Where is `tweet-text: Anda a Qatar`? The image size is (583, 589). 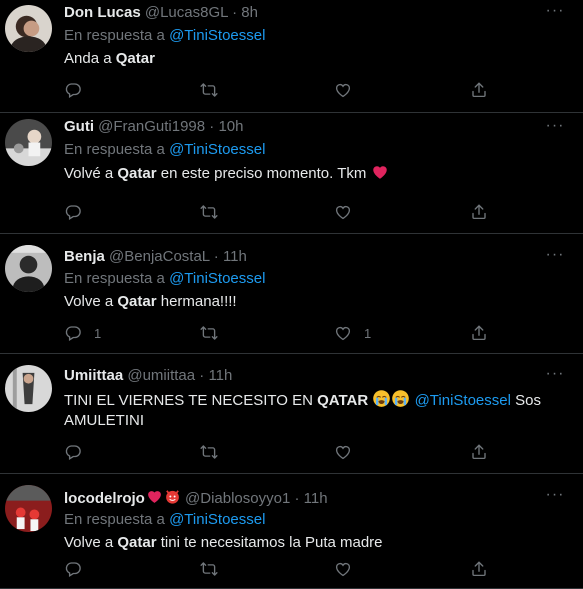
tweet-text: Anda a Qatar is located at coordinates (313, 59).